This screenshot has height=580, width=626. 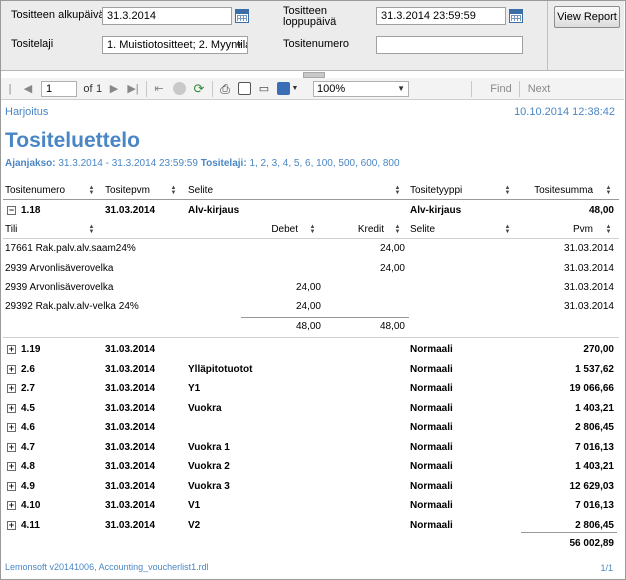 What do you see at coordinates (11, 229) in the screenshot?
I see `sub-header-account: Tili` at bounding box center [11, 229].